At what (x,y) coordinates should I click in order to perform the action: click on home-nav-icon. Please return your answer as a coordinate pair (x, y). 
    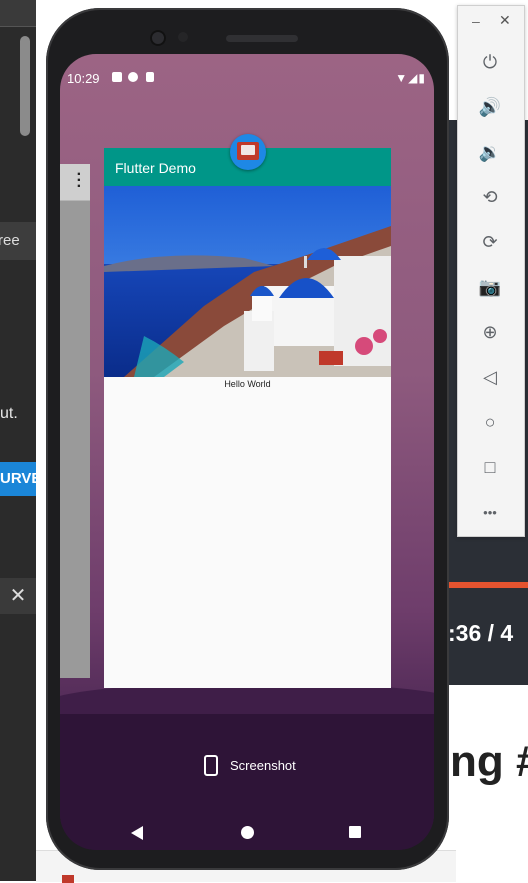
    Looking at the image, I should click on (247, 832).